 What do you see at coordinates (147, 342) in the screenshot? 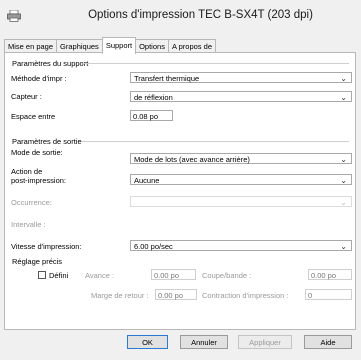
I see `ok-button: OK` at bounding box center [147, 342].